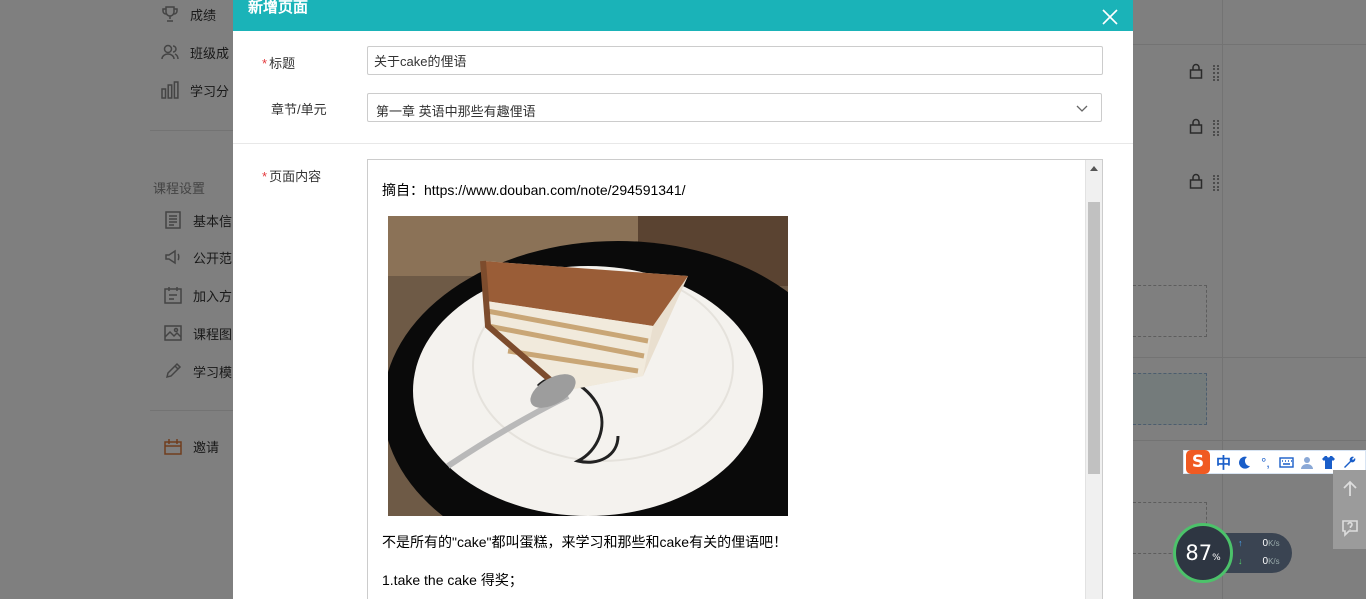  Describe the element at coordinates (292, 176) in the screenshot. I see `content-field-label: * 页面内容` at that location.